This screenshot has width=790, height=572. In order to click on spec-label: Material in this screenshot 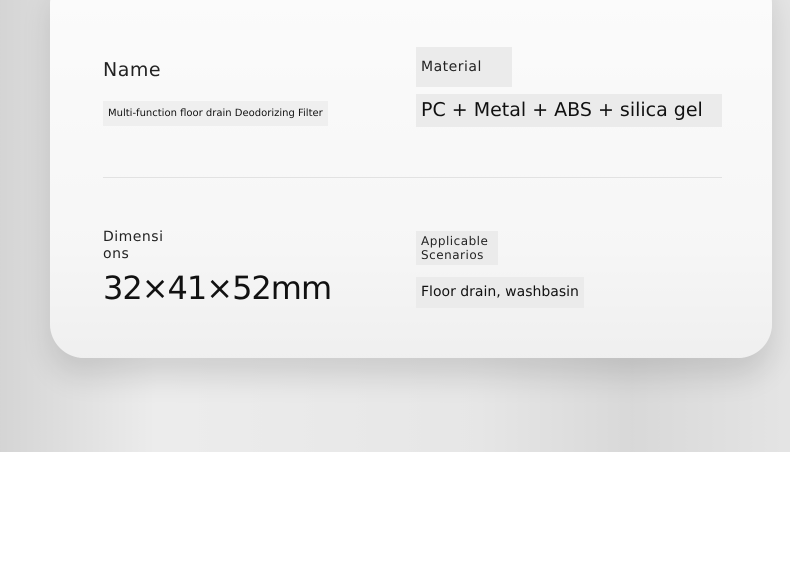, I will do `click(464, 67)`.